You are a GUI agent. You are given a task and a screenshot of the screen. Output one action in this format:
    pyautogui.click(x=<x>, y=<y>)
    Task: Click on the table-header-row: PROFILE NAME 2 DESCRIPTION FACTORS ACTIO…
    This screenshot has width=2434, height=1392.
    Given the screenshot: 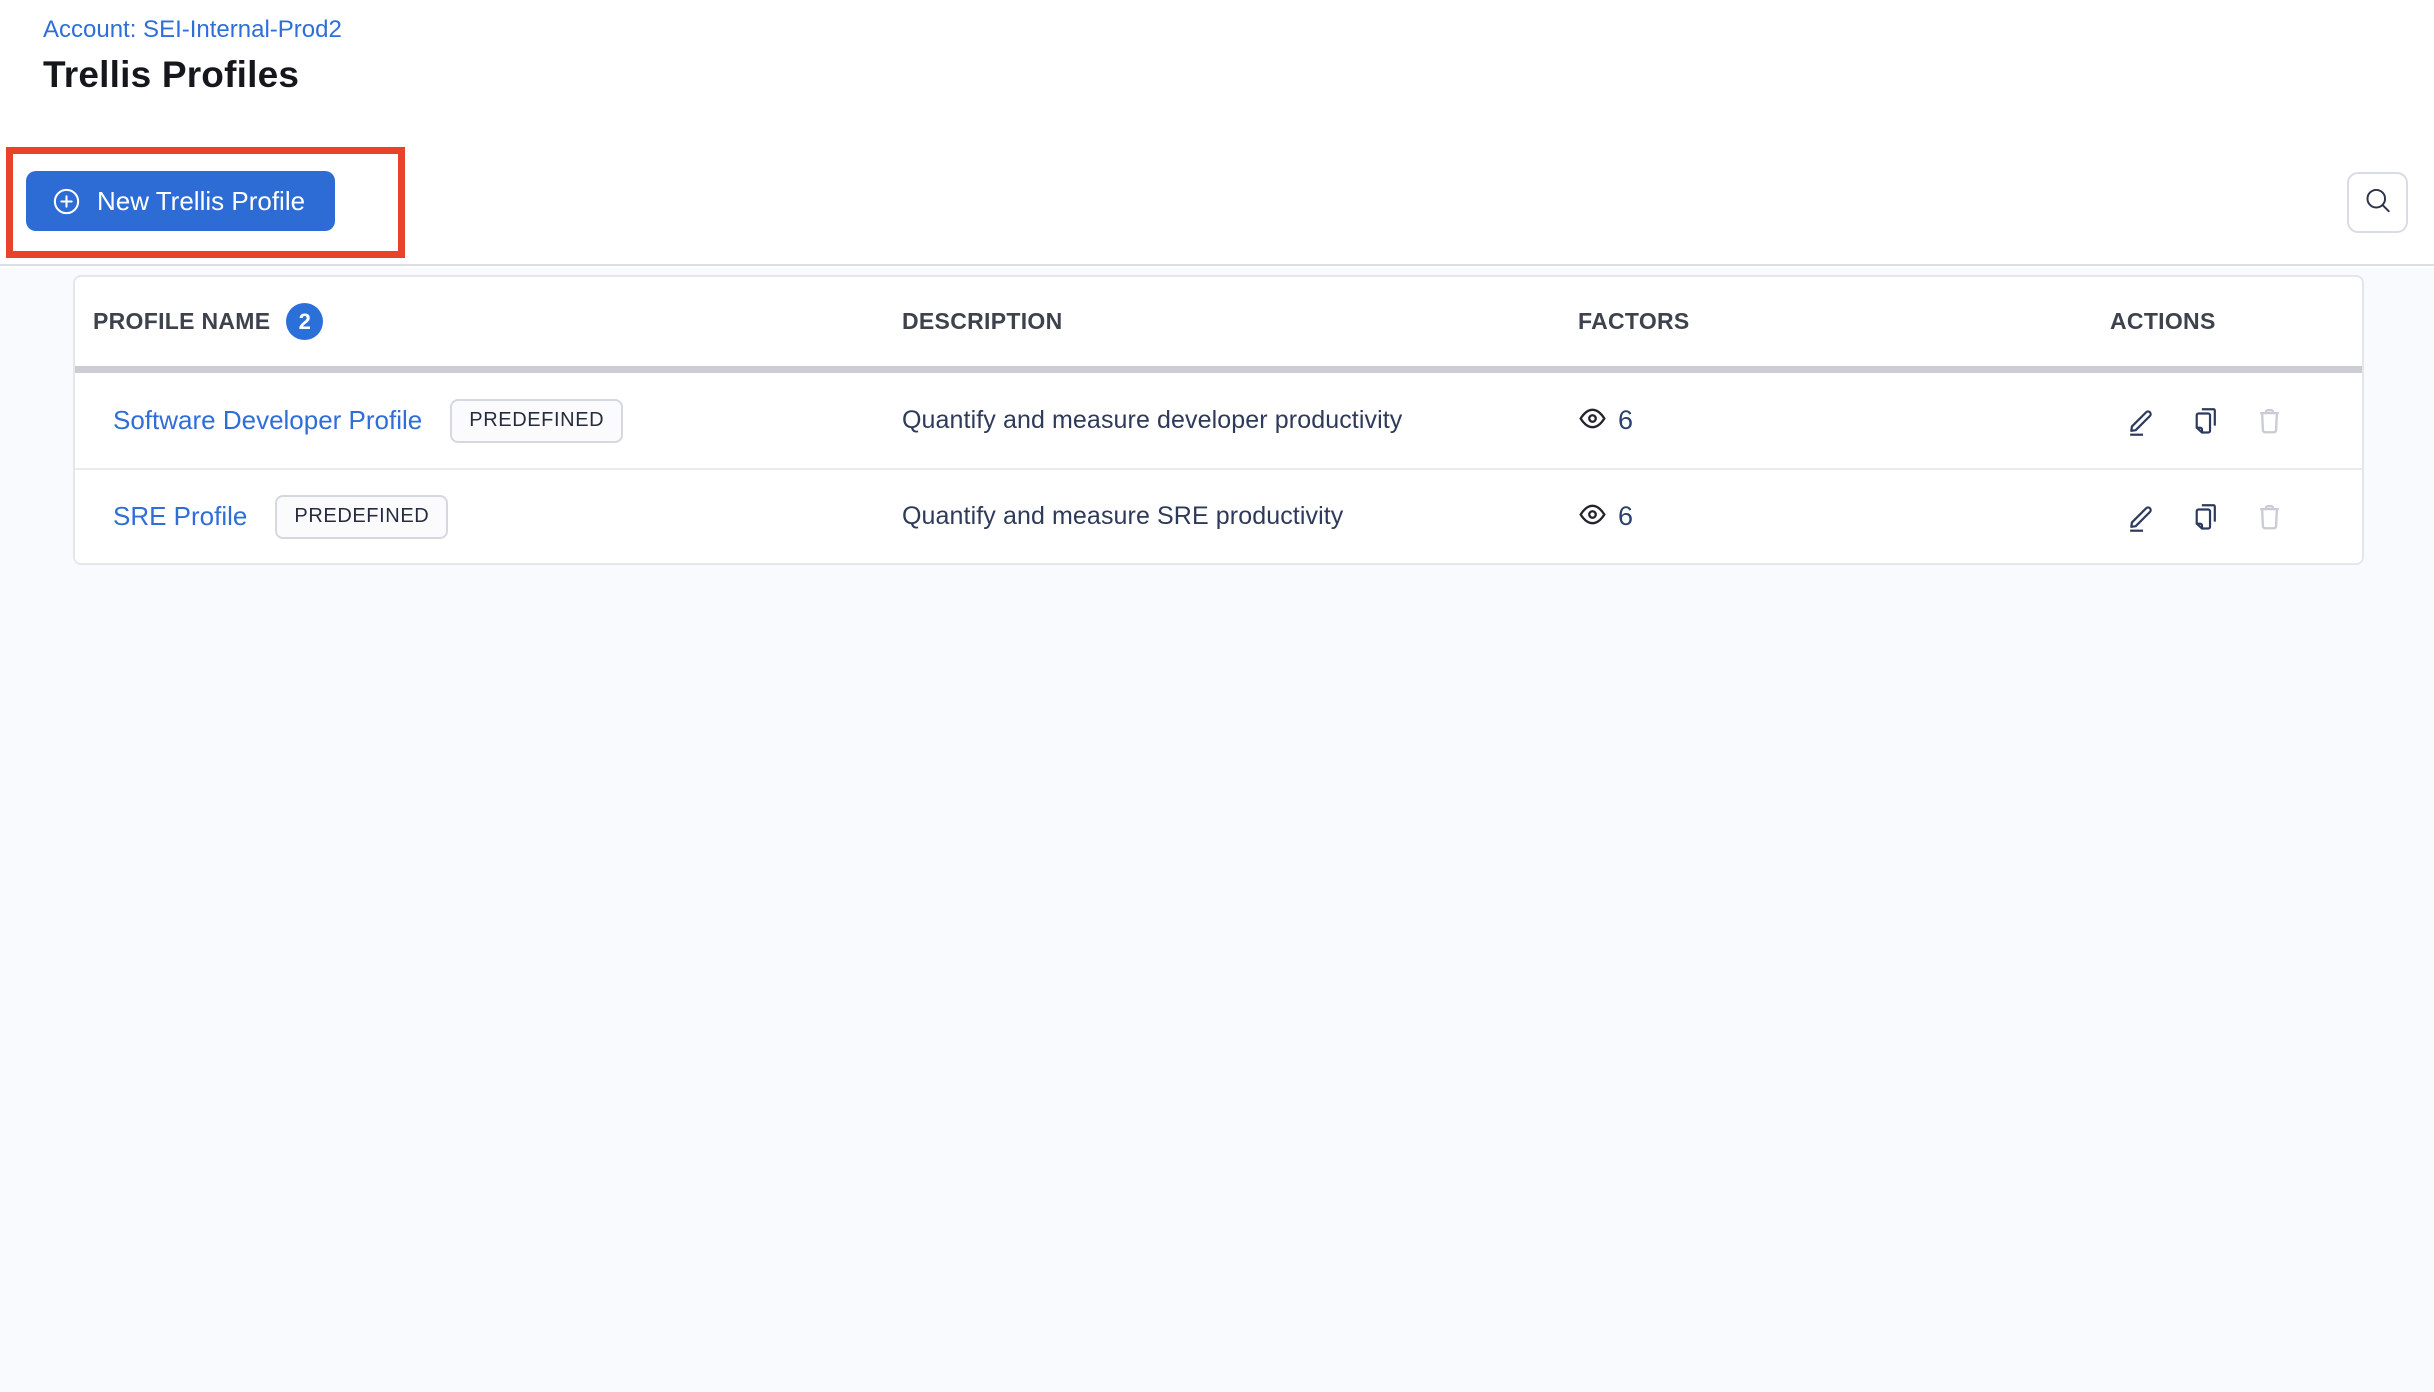 What is the action you would take?
    pyautogui.click(x=1218, y=321)
    